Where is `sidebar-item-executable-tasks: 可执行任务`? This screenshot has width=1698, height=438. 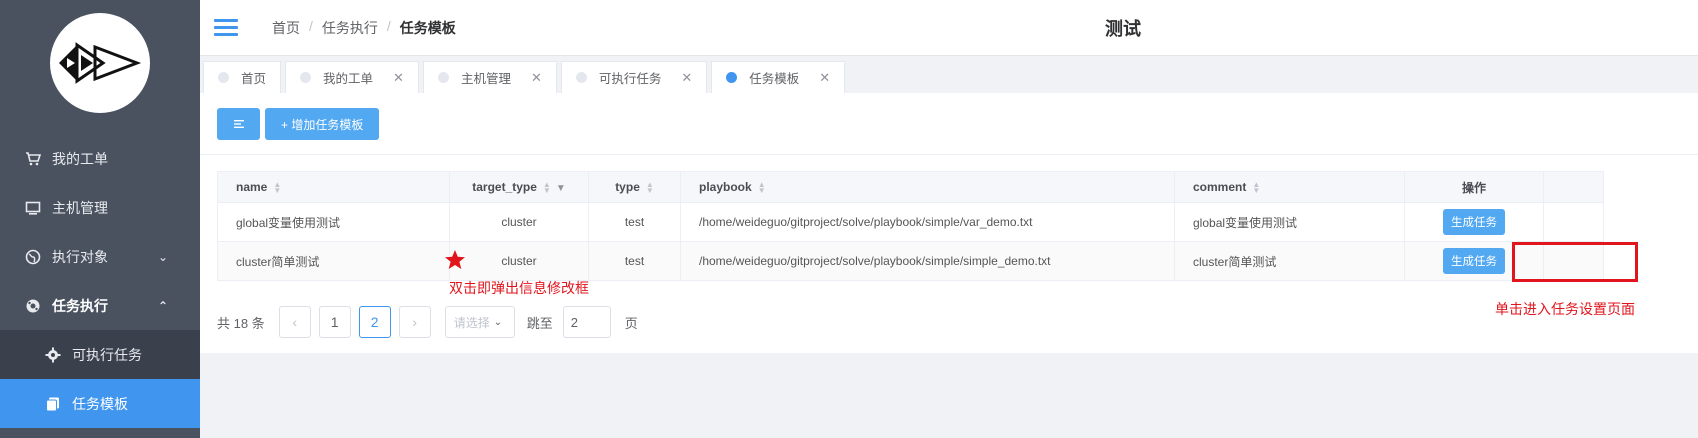
sidebar-item-executable-tasks: 可执行任务 is located at coordinates (100, 354).